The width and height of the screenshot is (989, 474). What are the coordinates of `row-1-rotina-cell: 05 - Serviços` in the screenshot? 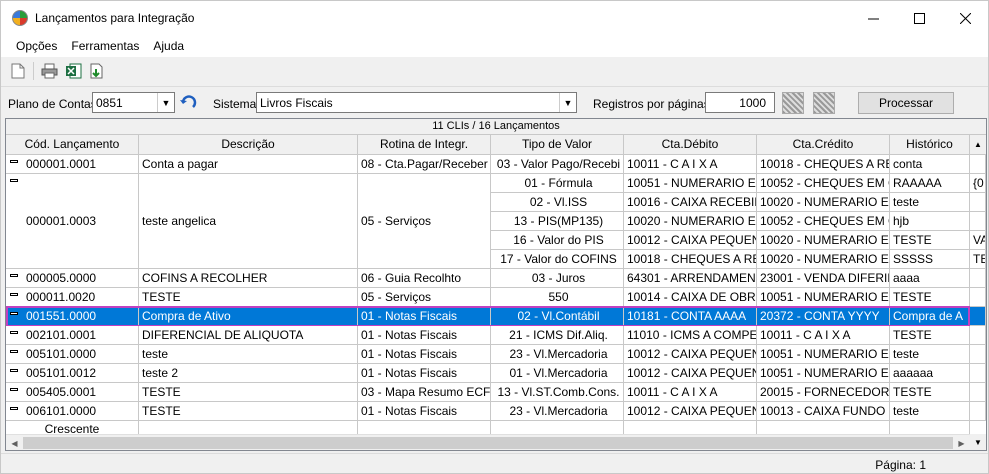 It's located at (424, 221).